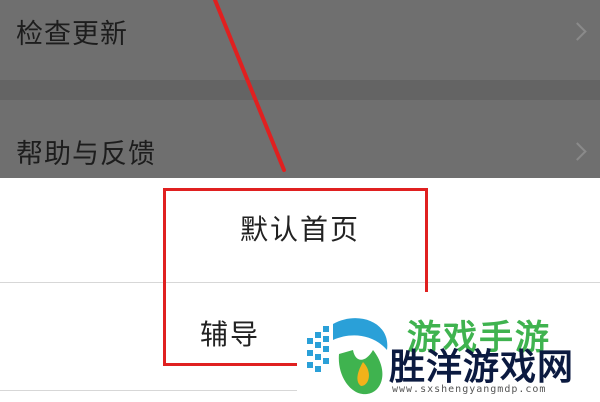 The height and width of the screenshot is (402, 600). Describe the element at coordinates (482, 367) in the screenshot. I see `watermark-brand: 胜洋游戏网` at that location.